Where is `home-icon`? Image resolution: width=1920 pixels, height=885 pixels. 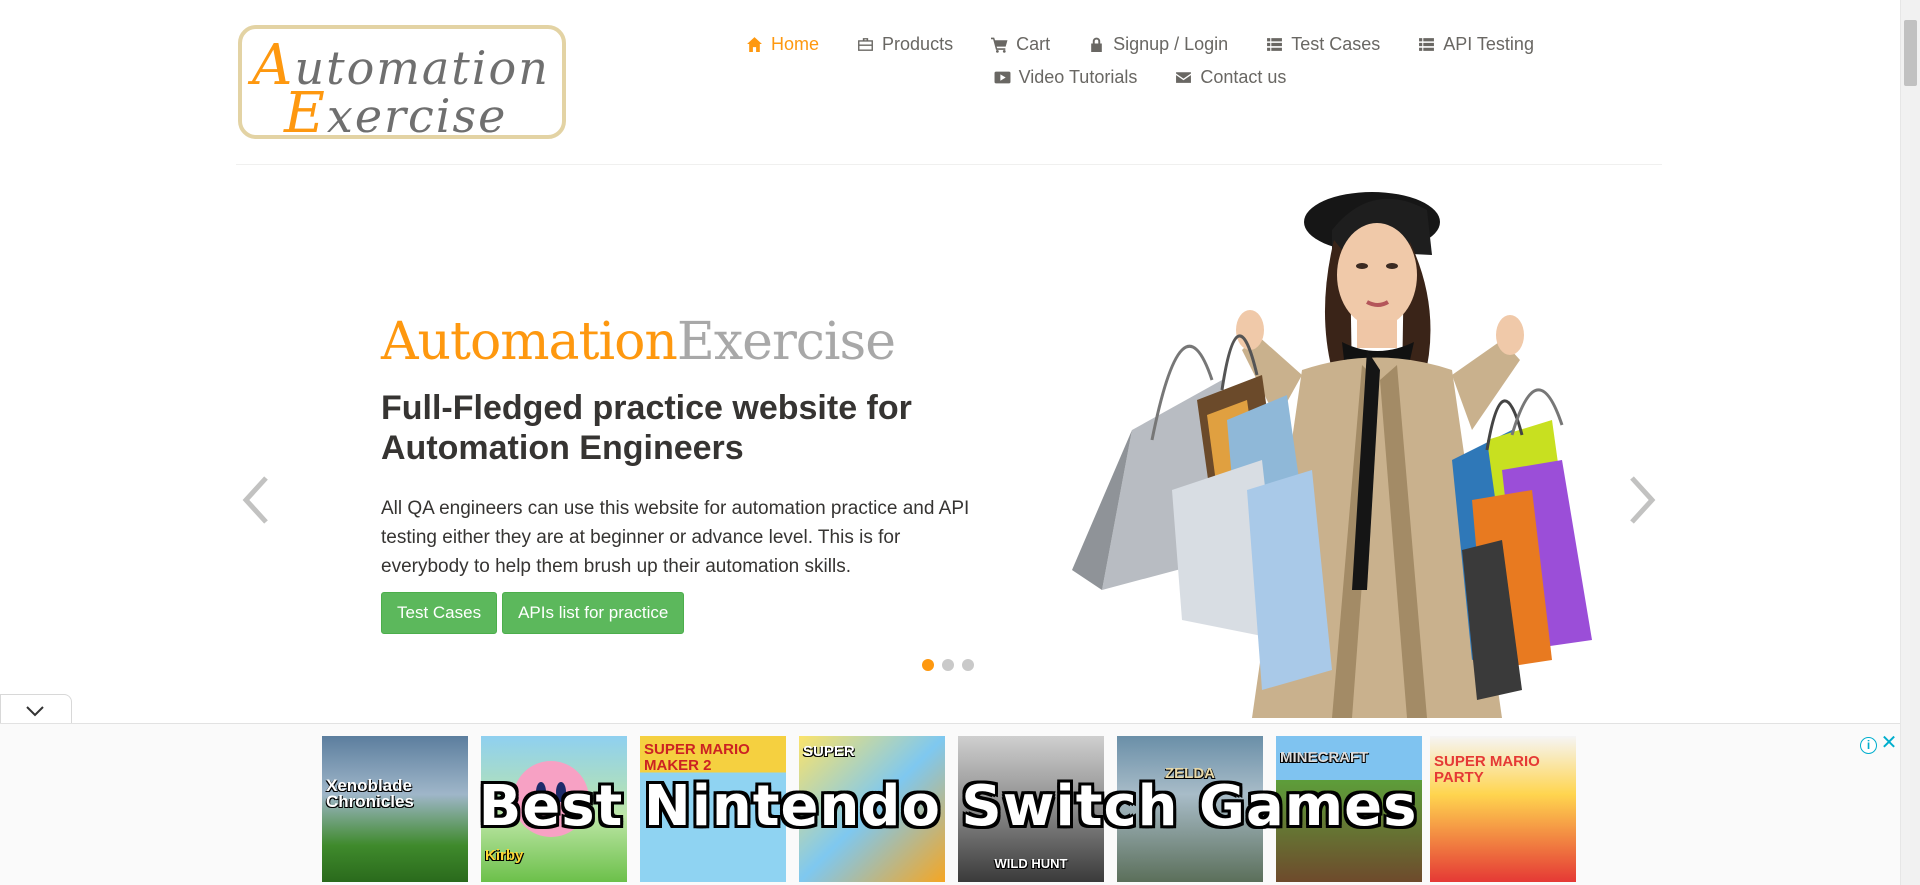 home-icon is located at coordinates (754, 44).